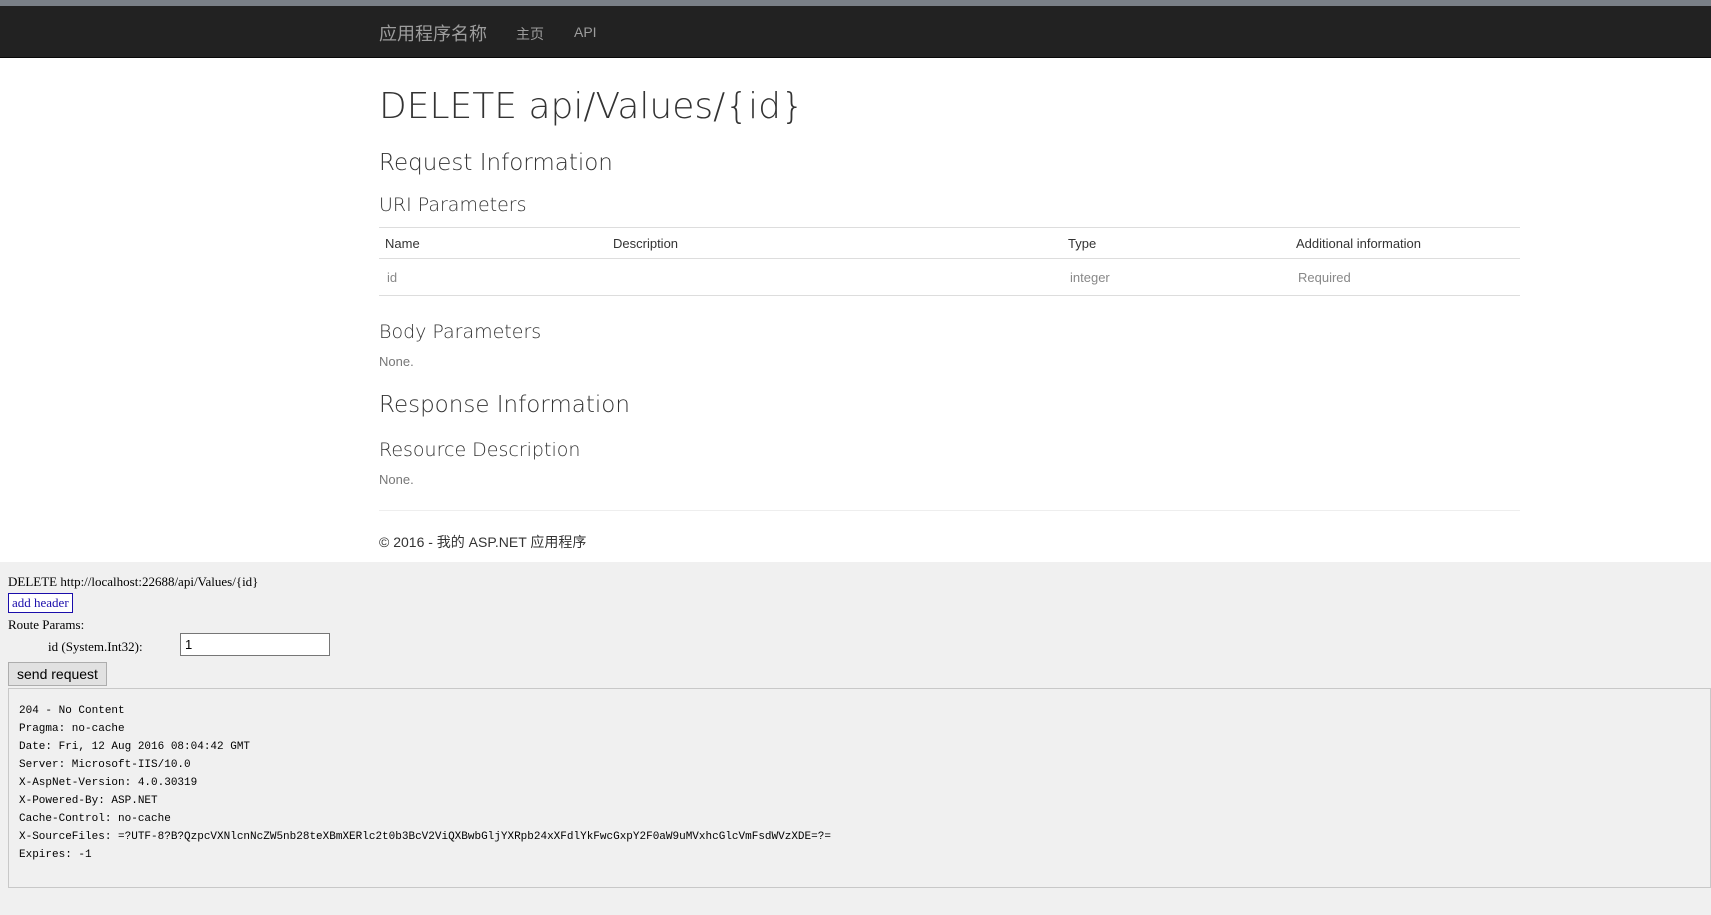 Image resolution: width=1711 pixels, height=915 pixels. What do you see at coordinates (72, 729) in the screenshot?
I see `response-line: Pragma: no-cache` at bounding box center [72, 729].